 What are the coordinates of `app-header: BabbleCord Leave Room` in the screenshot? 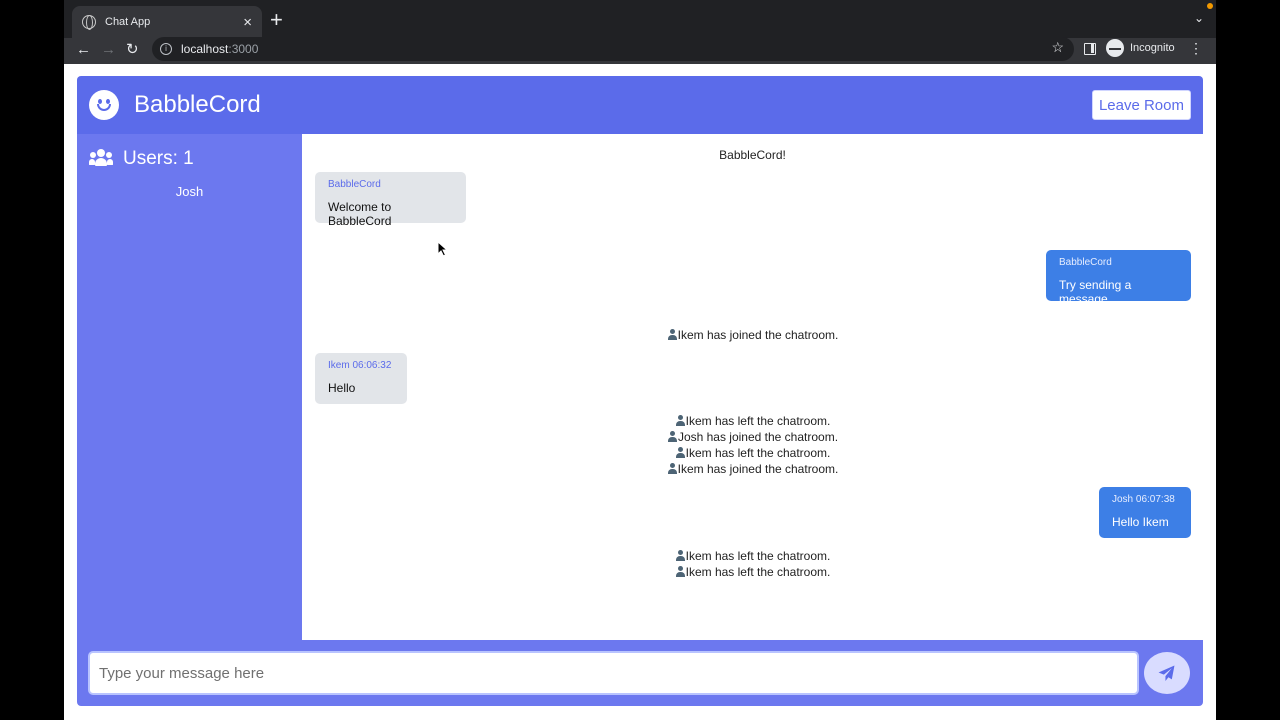 It's located at (640, 105).